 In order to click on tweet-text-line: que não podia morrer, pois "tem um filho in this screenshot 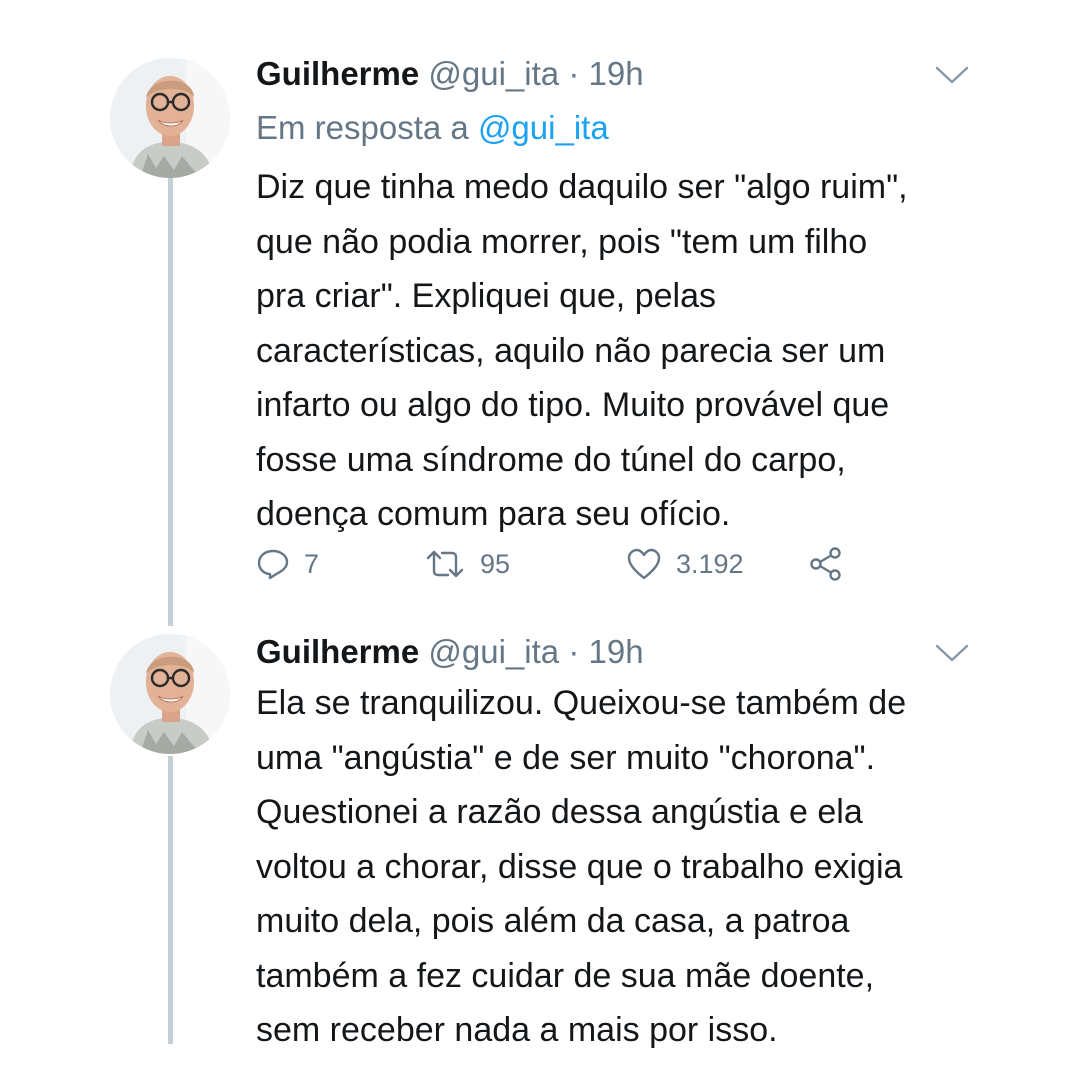, I will do `click(562, 241)`.